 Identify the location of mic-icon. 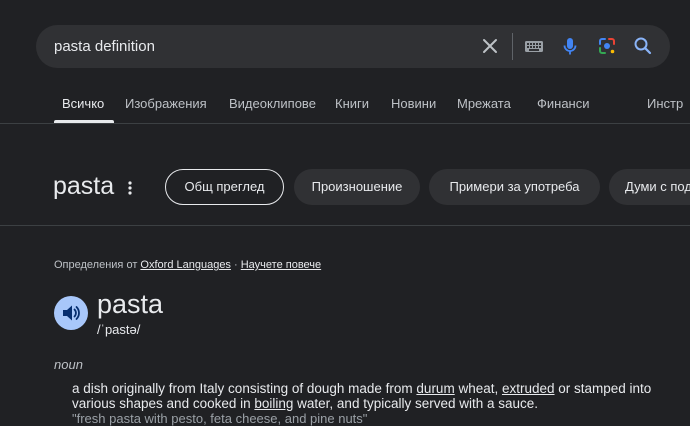
(570, 46).